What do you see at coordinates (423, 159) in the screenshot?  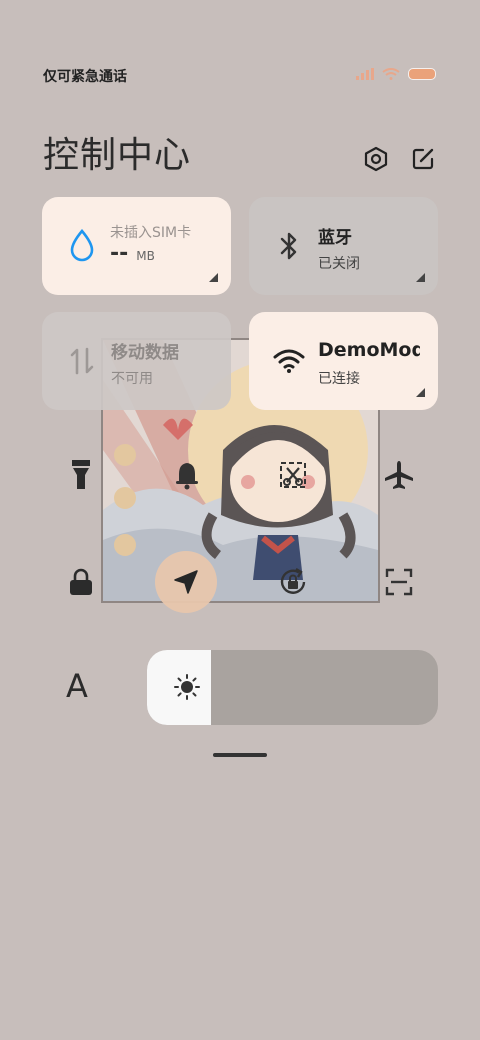 I see `edit-icon` at bounding box center [423, 159].